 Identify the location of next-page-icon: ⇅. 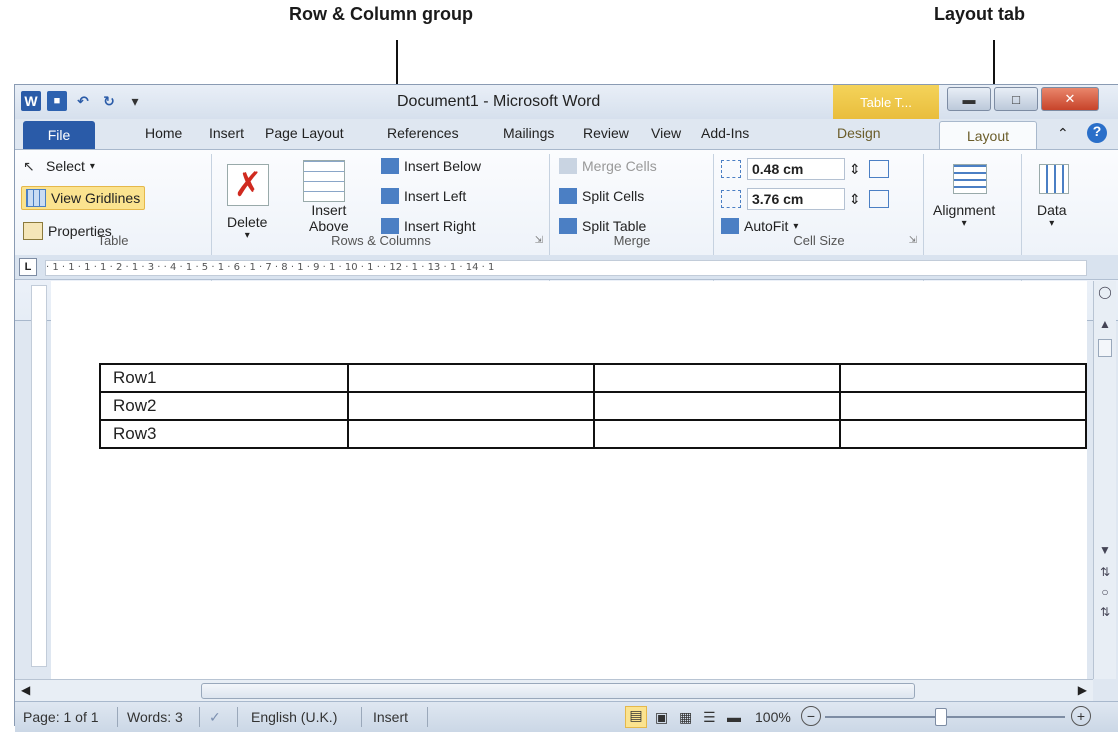
(1105, 612).